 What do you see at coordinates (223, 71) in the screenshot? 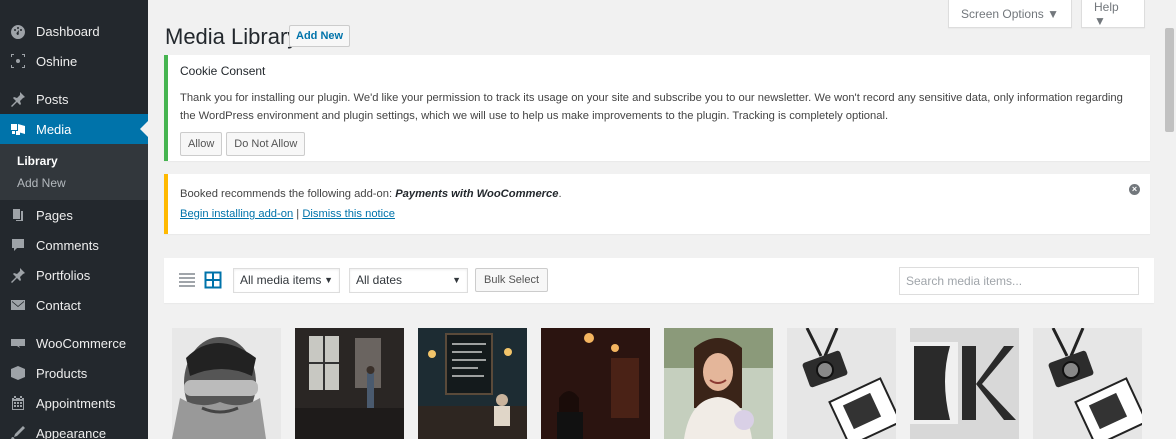
I see `notice-title: Cookie Consent` at bounding box center [223, 71].